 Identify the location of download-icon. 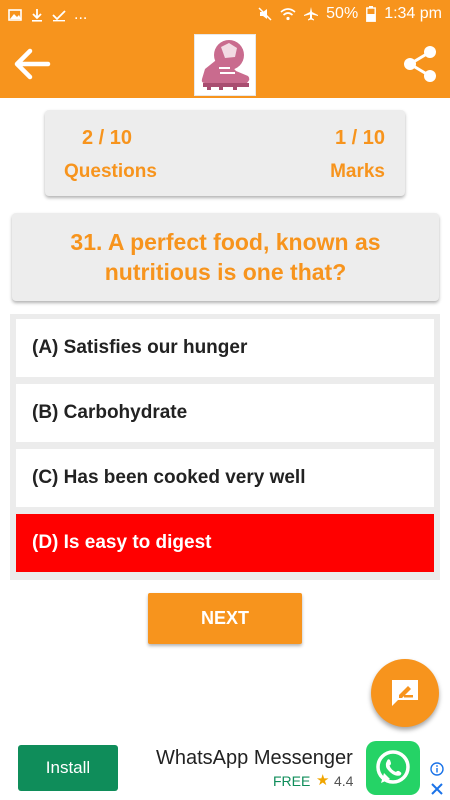
(37, 15).